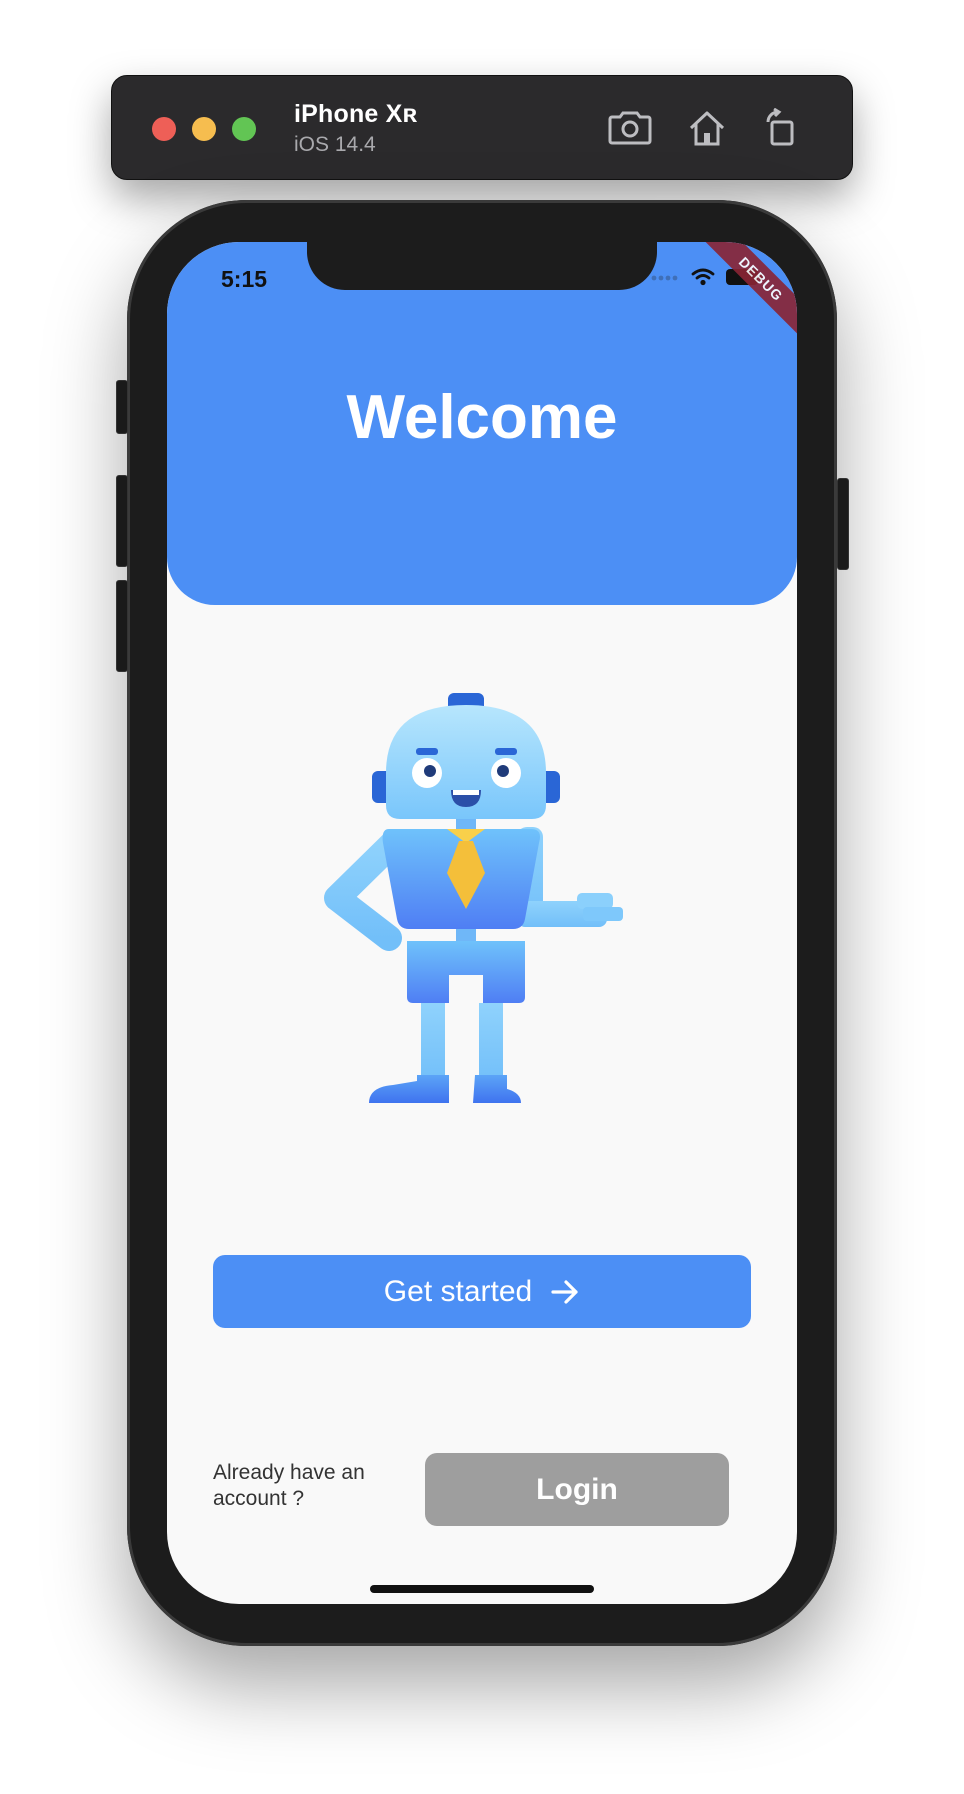  Describe the element at coordinates (482, 417) in the screenshot. I see `welcome-title: Welcome` at that location.